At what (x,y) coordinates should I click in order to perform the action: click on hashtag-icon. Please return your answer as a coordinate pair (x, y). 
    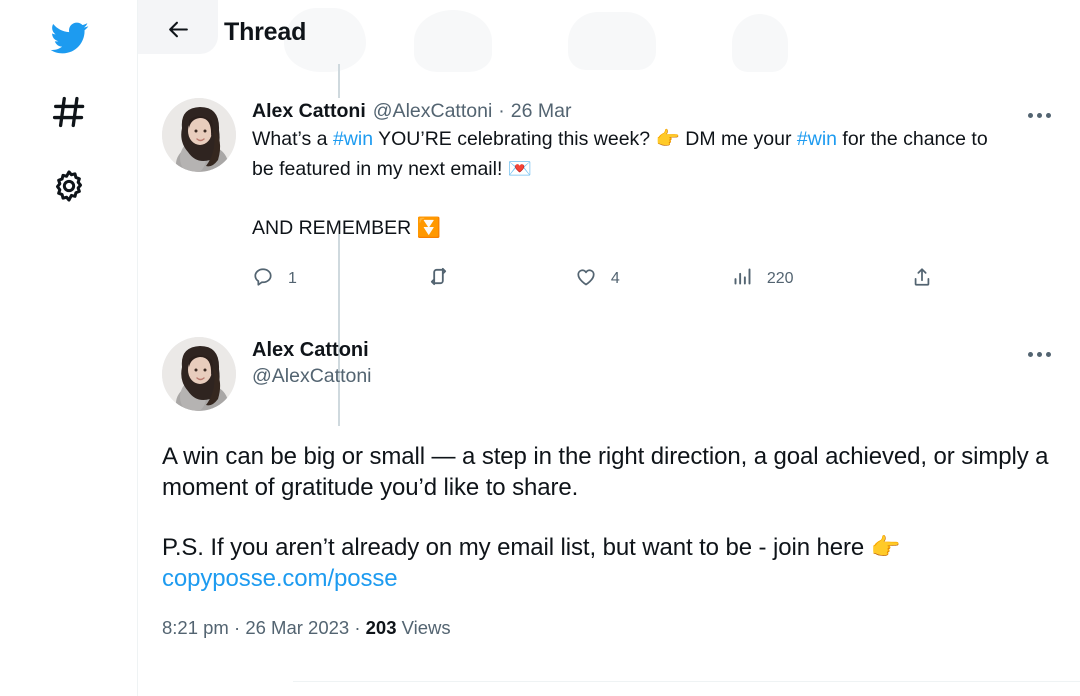
    Looking at the image, I should click on (69, 112).